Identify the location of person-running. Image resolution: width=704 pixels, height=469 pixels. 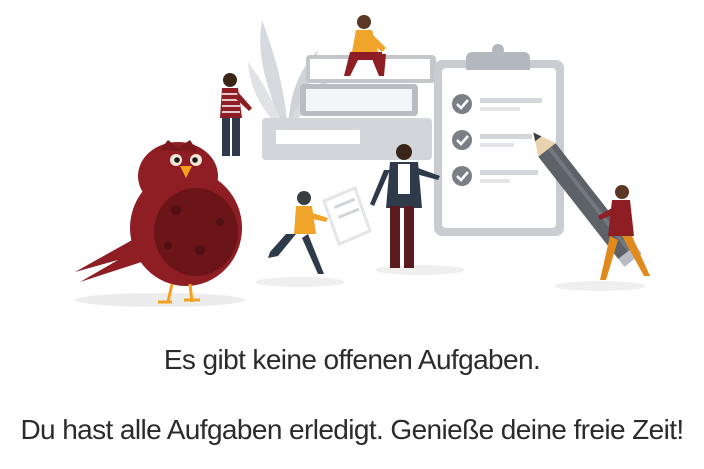
(298, 232).